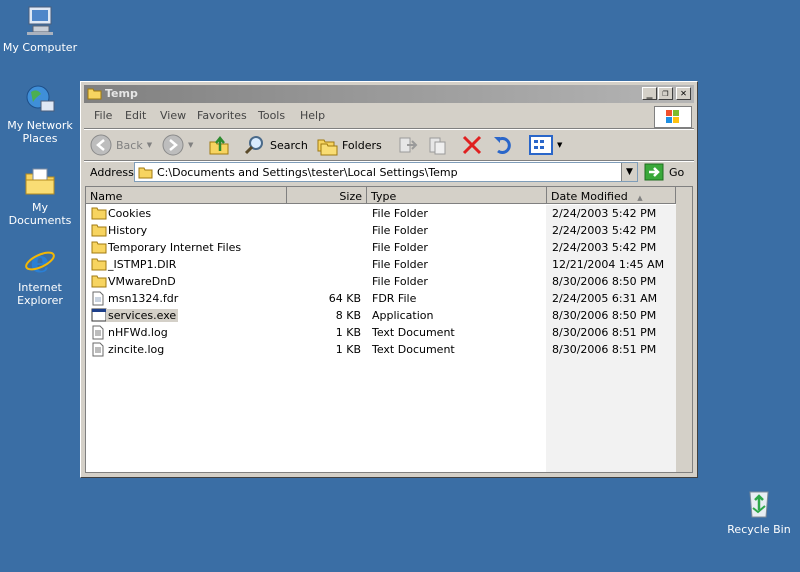 The width and height of the screenshot is (800, 572). I want to click on search-label: Search, so click(289, 145).